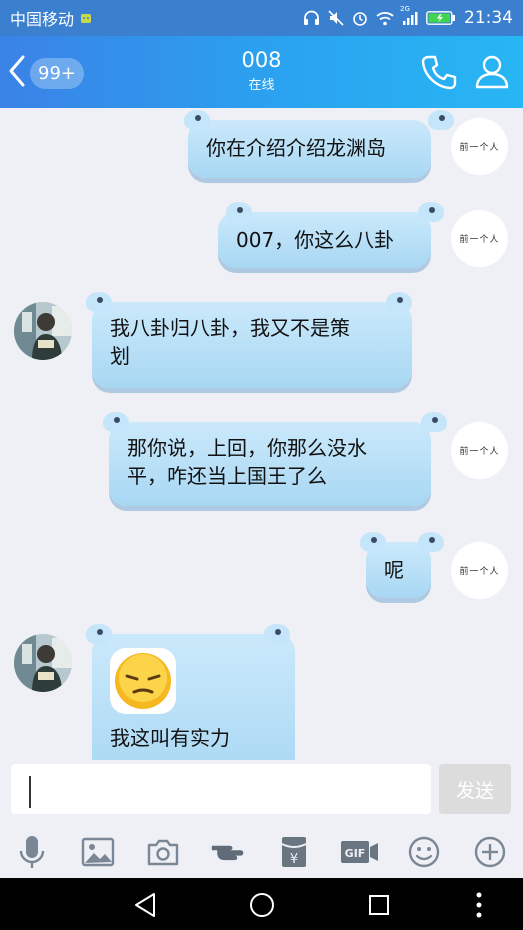 The height and width of the screenshot is (930, 523). Describe the element at coordinates (360, 18) in the screenshot. I see `alarm-icon` at that location.